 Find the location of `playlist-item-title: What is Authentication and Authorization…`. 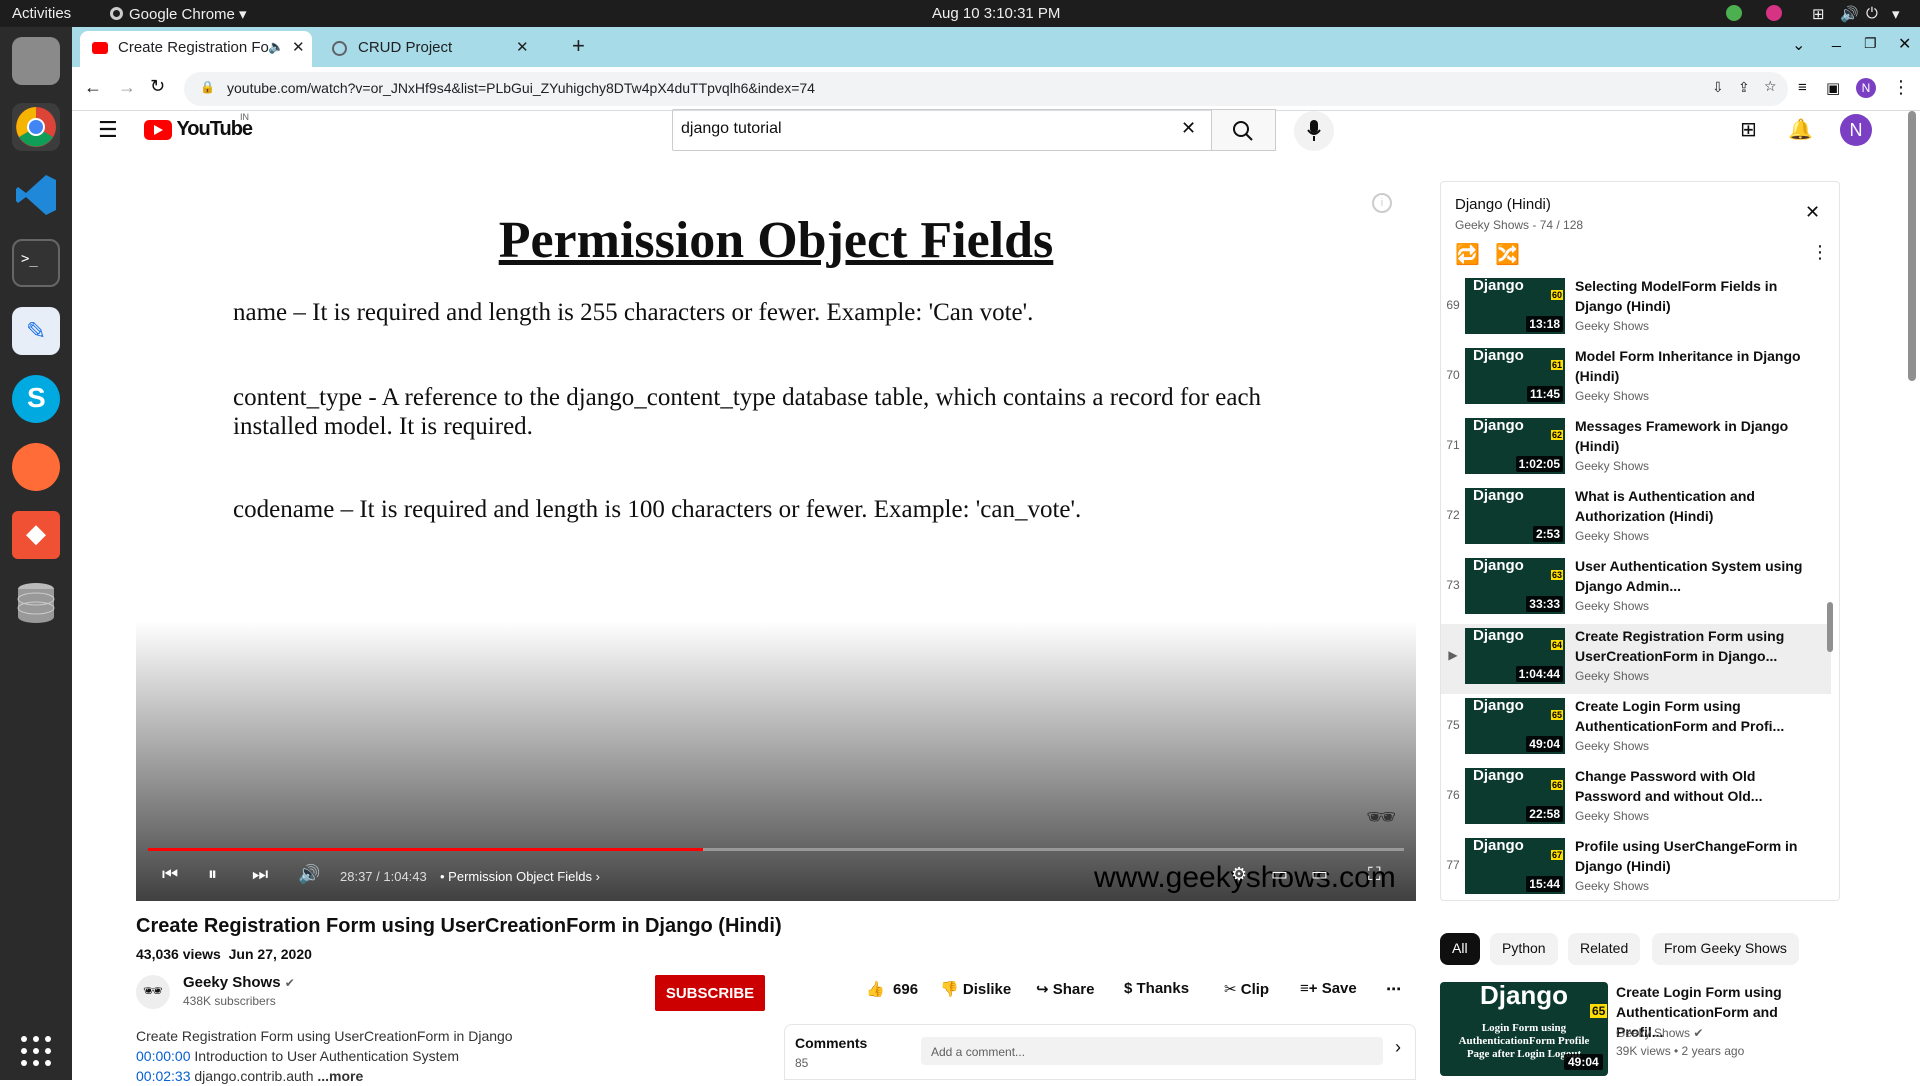

playlist-item-title: What is Authentication and Authorization… is located at coordinates (1690, 506).